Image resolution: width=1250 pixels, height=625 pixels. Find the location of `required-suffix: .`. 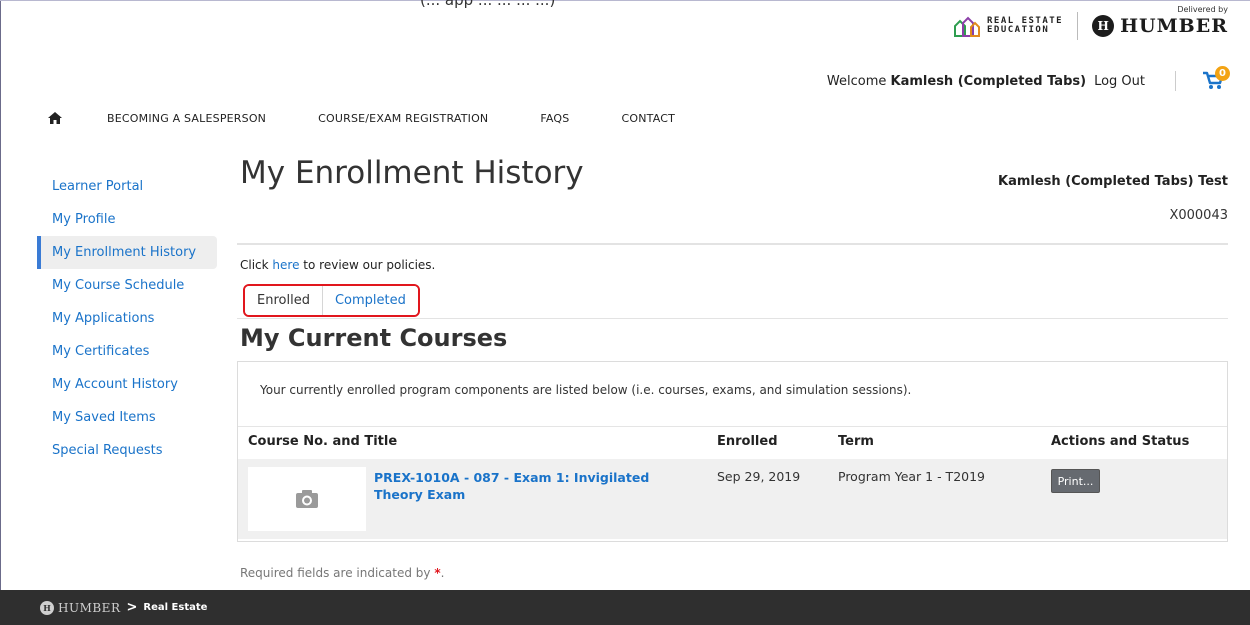

required-suffix: . is located at coordinates (442, 573).